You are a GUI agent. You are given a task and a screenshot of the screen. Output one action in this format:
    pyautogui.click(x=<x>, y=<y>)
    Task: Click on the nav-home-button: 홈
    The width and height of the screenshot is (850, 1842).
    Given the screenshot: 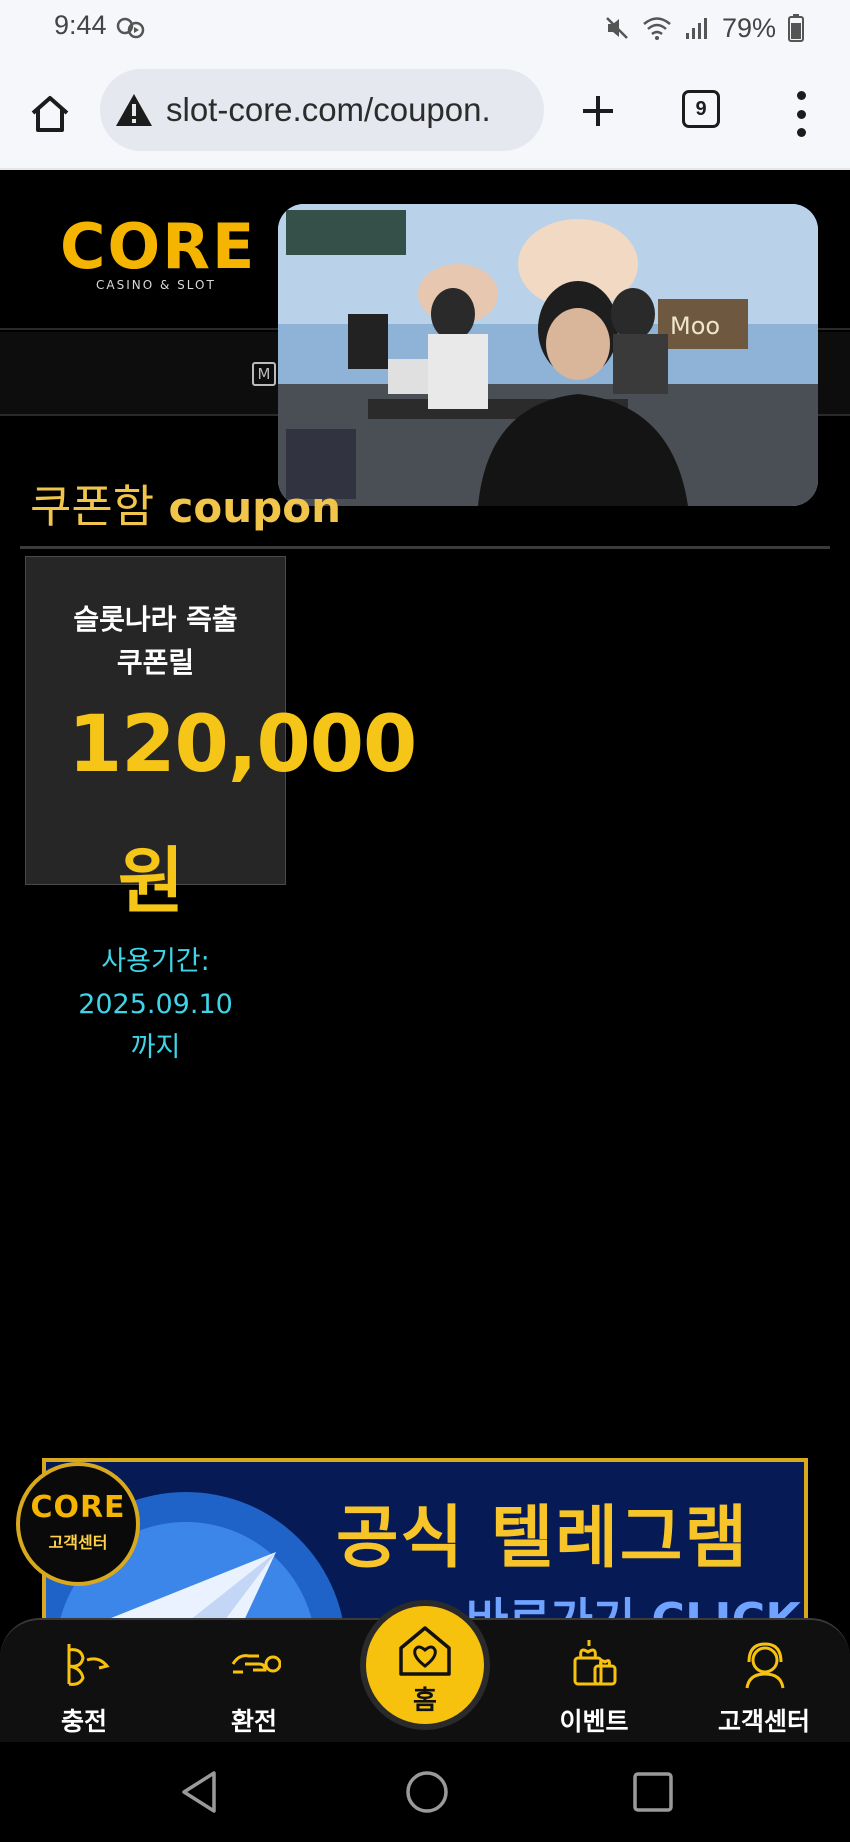 What is the action you would take?
    pyautogui.click(x=425, y=1665)
    